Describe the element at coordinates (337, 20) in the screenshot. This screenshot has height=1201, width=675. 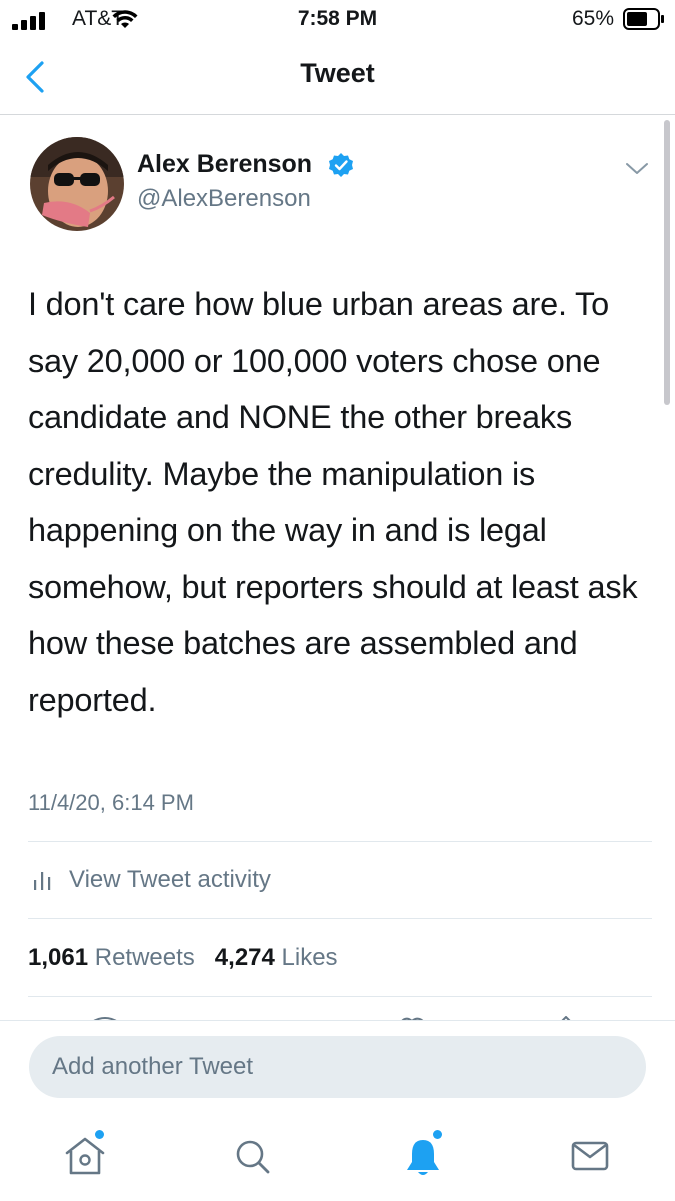
I see `status-bar: AT&T 7:58 PM 65%` at that location.